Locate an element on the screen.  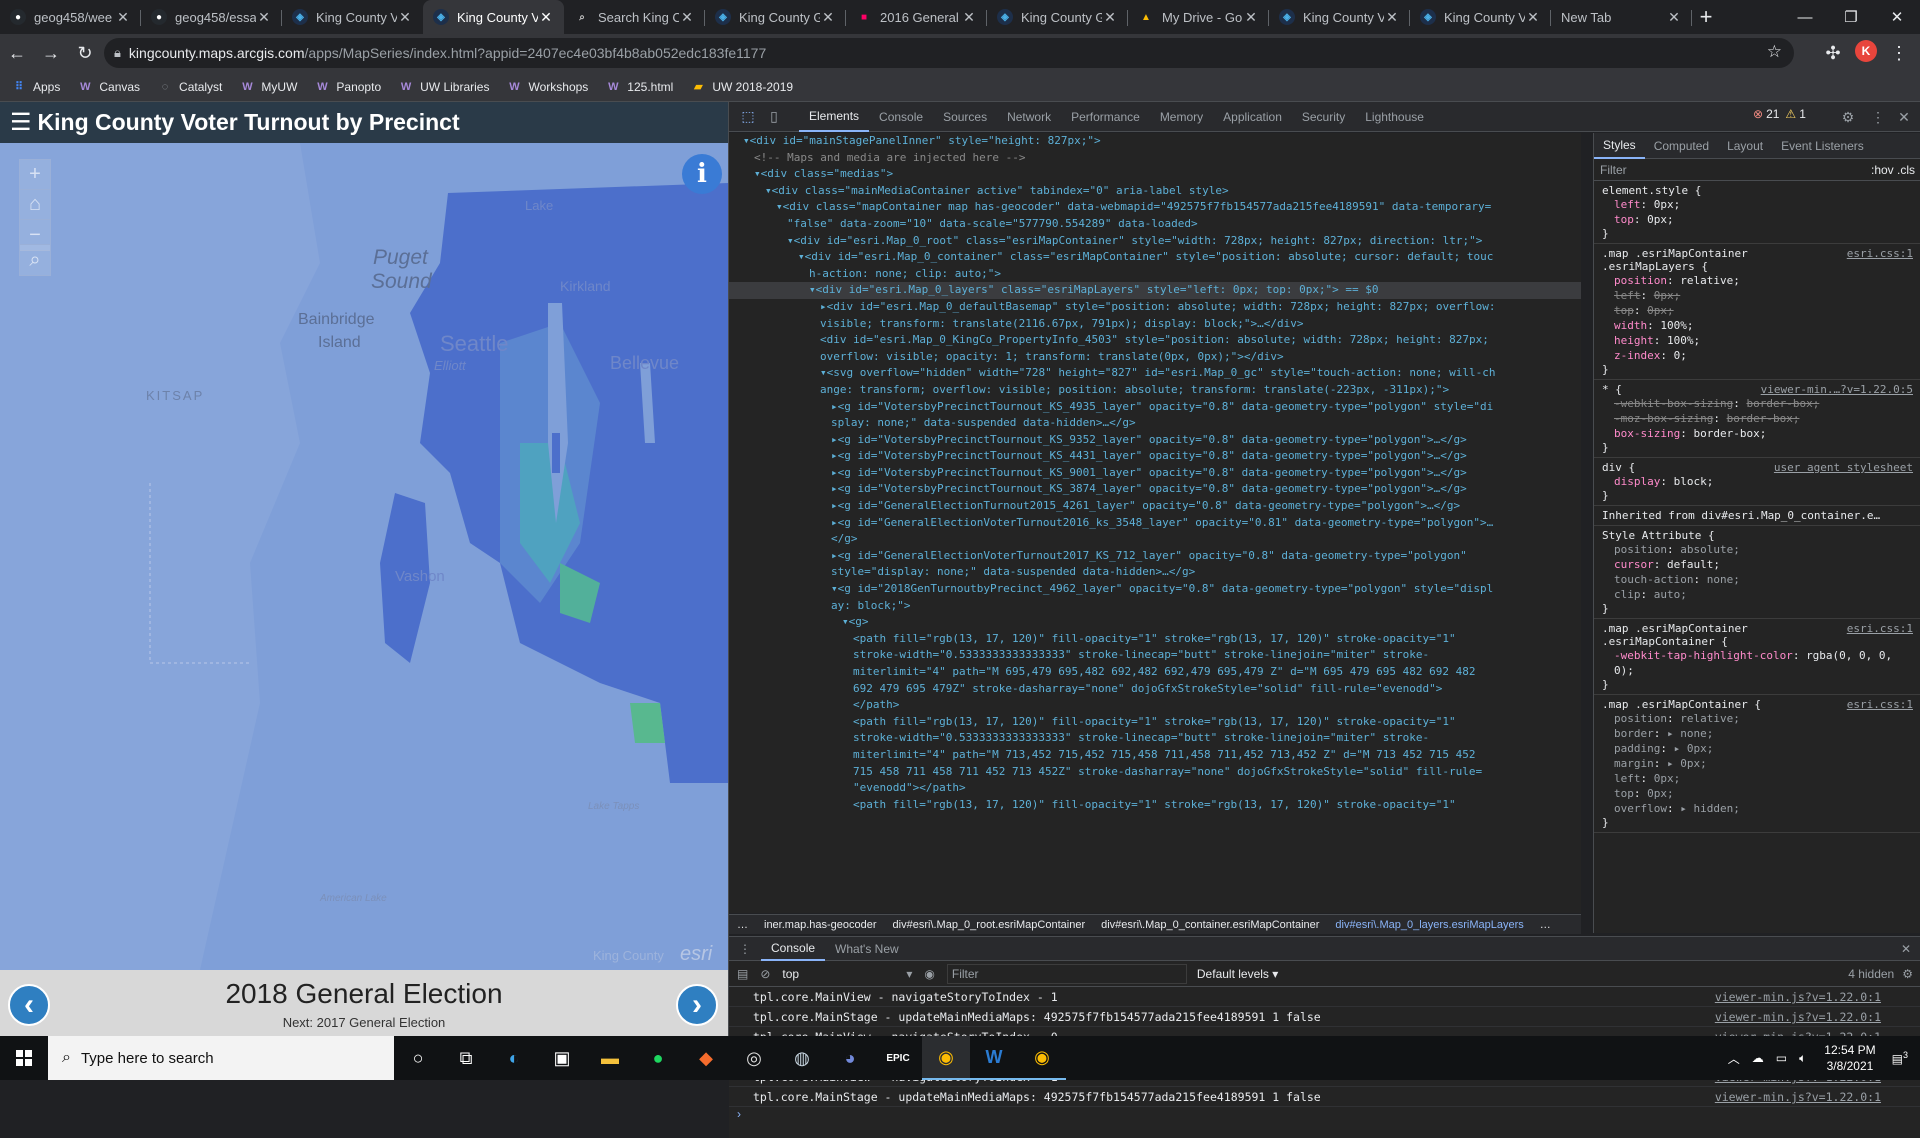
close-devtools-icon: ✕ is located at coordinates (1904, 117).